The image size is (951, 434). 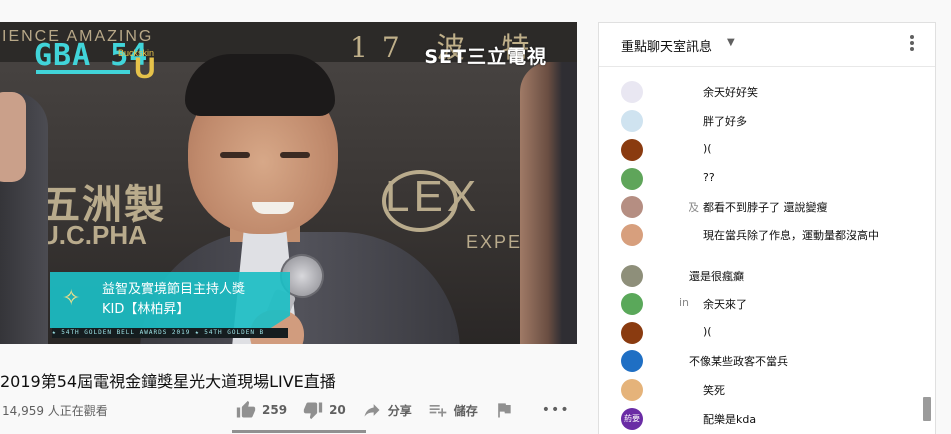 I want to click on chat-top-fade, so click(x=767, y=69).